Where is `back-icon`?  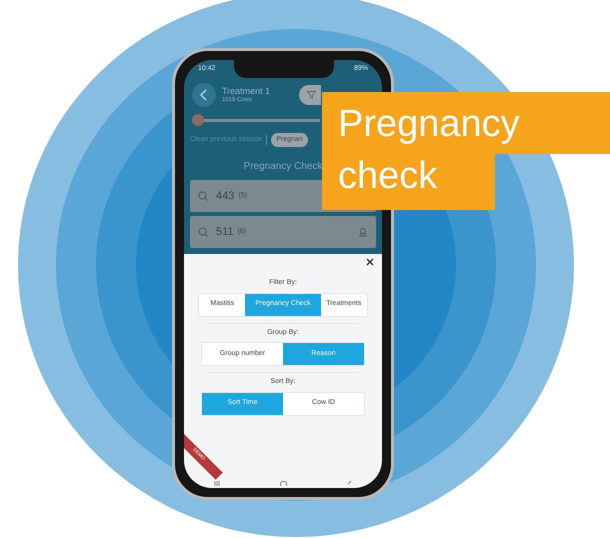 back-icon is located at coordinates (204, 95).